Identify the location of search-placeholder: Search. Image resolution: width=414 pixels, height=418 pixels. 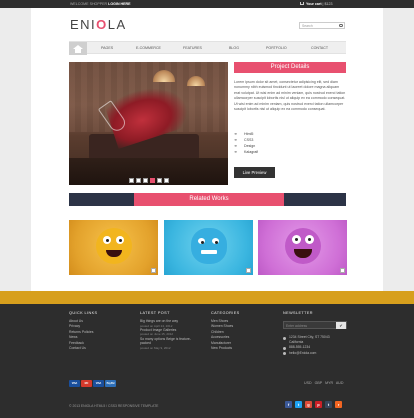
(307, 26).